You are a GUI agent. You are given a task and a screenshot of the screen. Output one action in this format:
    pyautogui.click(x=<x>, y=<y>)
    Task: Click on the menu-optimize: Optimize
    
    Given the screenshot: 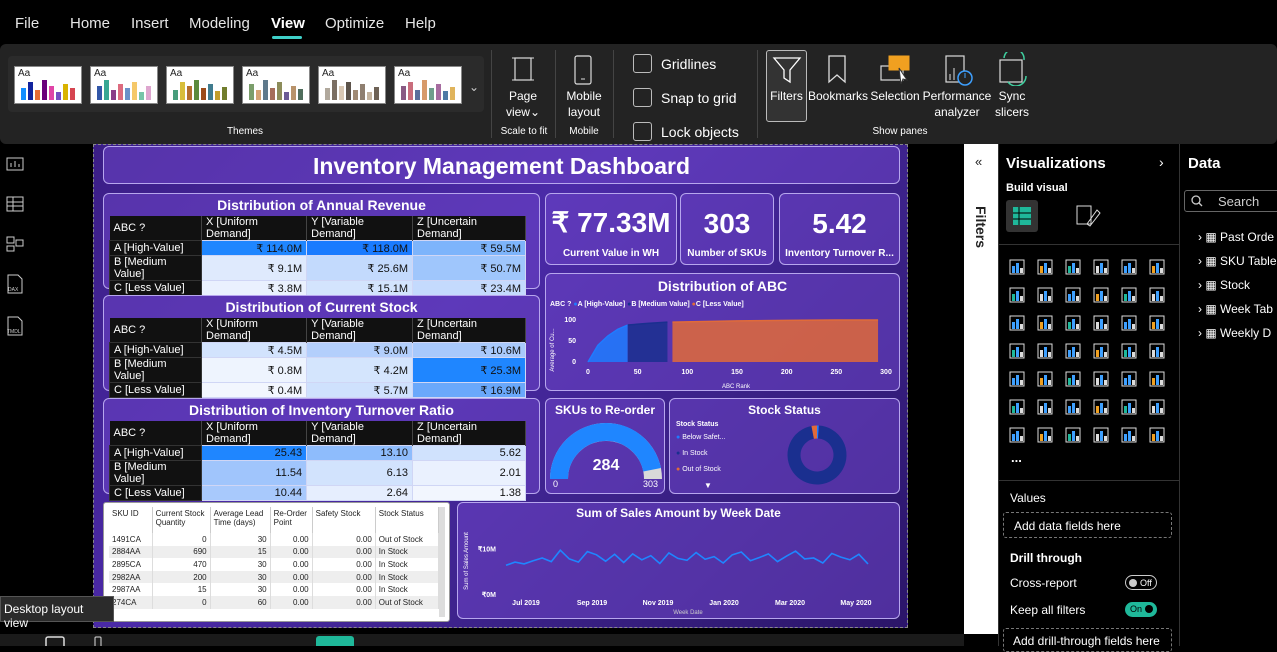 What is the action you would take?
    pyautogui.click(x=354, y=23)
    